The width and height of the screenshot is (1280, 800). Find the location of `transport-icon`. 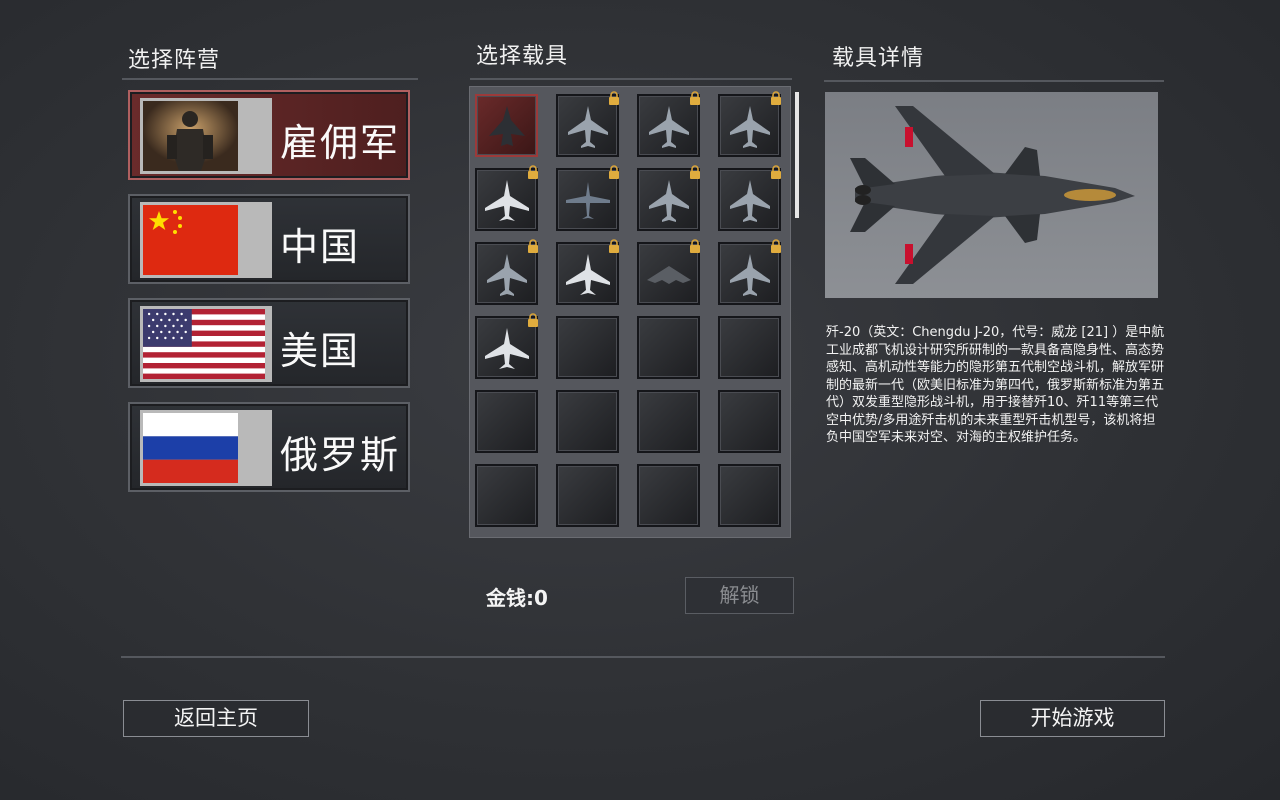

transport-icon is located at coordinates (588, 200).